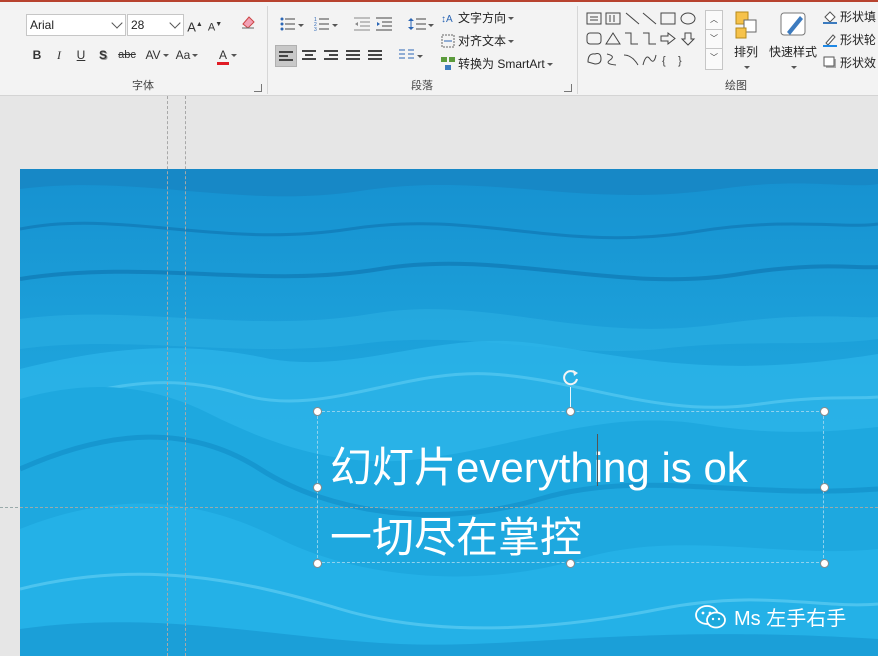  I want to click on shape-fill-button: 形状填, so click(849, 17).